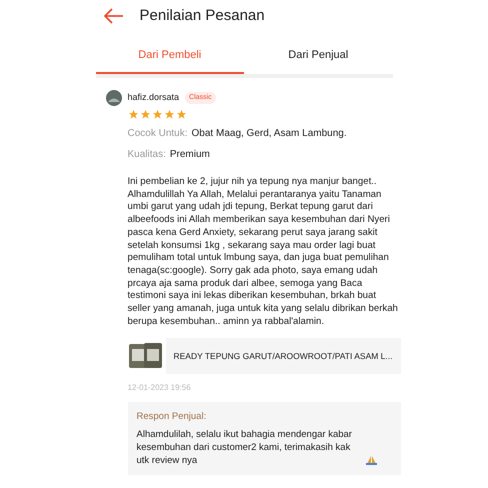  I want to click on seller-response-text: Alhamdulilah, selalu ikut bahagia mendengar kabar kesembuhan dari customer2 kami, terimakasih kak utk review nya, so click(244, 447).